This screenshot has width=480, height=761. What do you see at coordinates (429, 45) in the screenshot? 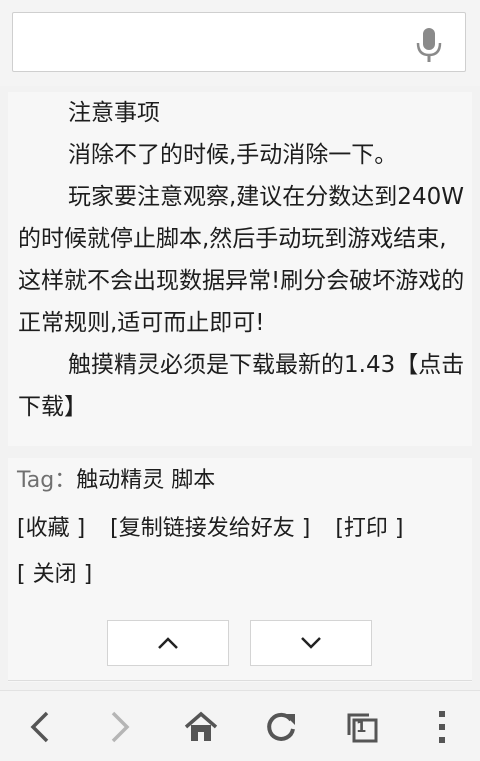
I see `microphone-icon` at bounding box center [429, 45].